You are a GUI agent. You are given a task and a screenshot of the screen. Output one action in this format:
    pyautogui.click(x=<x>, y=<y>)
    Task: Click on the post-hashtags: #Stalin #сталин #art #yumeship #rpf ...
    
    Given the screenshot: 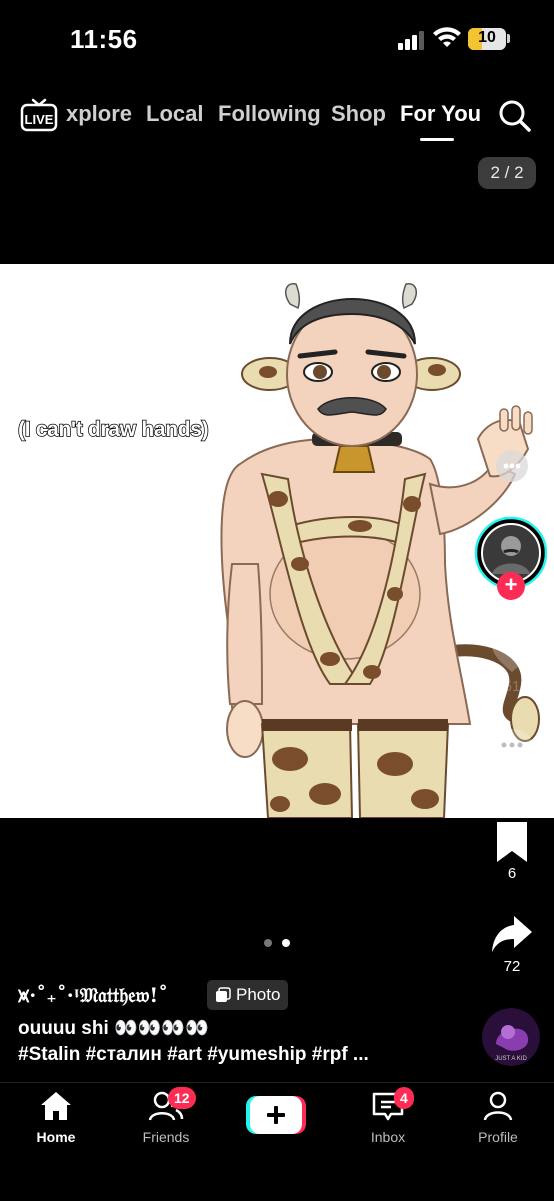 What is the action you would take?
    pyautogui.click(x=193, y=1055)
    